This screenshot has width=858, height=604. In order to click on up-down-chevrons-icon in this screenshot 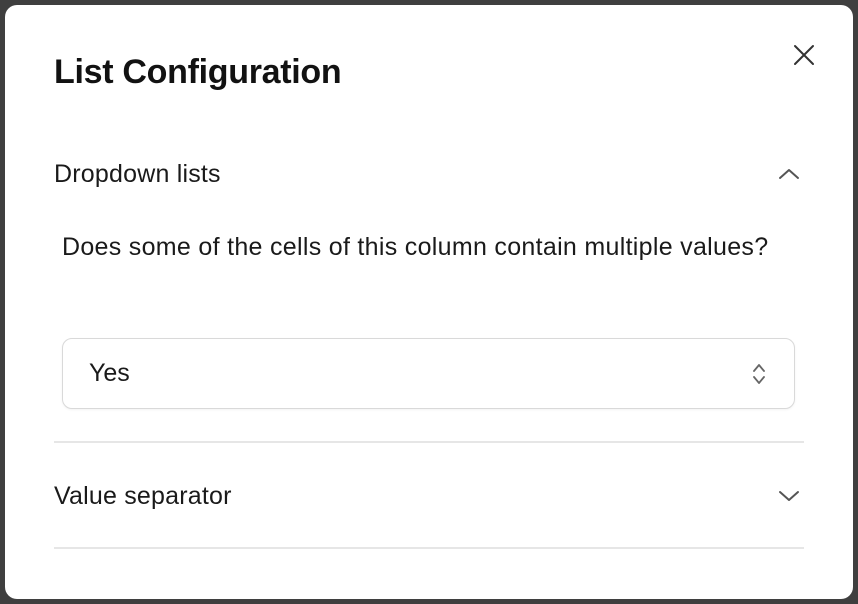, I will do `click(759, 373)`.